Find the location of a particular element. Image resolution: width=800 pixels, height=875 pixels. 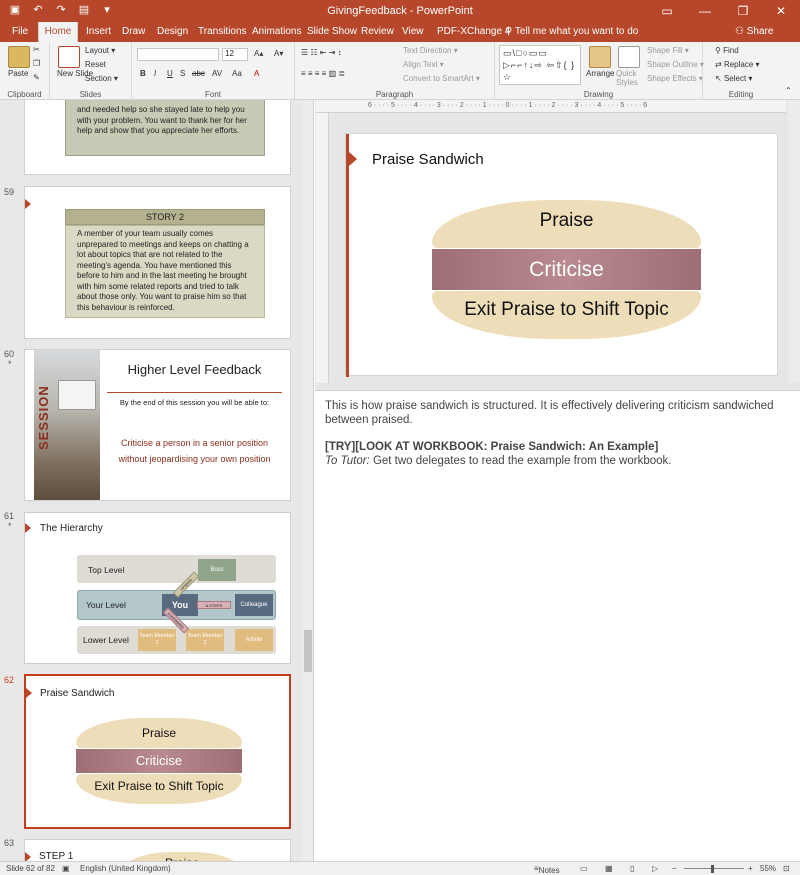

zoom-out-button: − is located at coordinates (674, 868).